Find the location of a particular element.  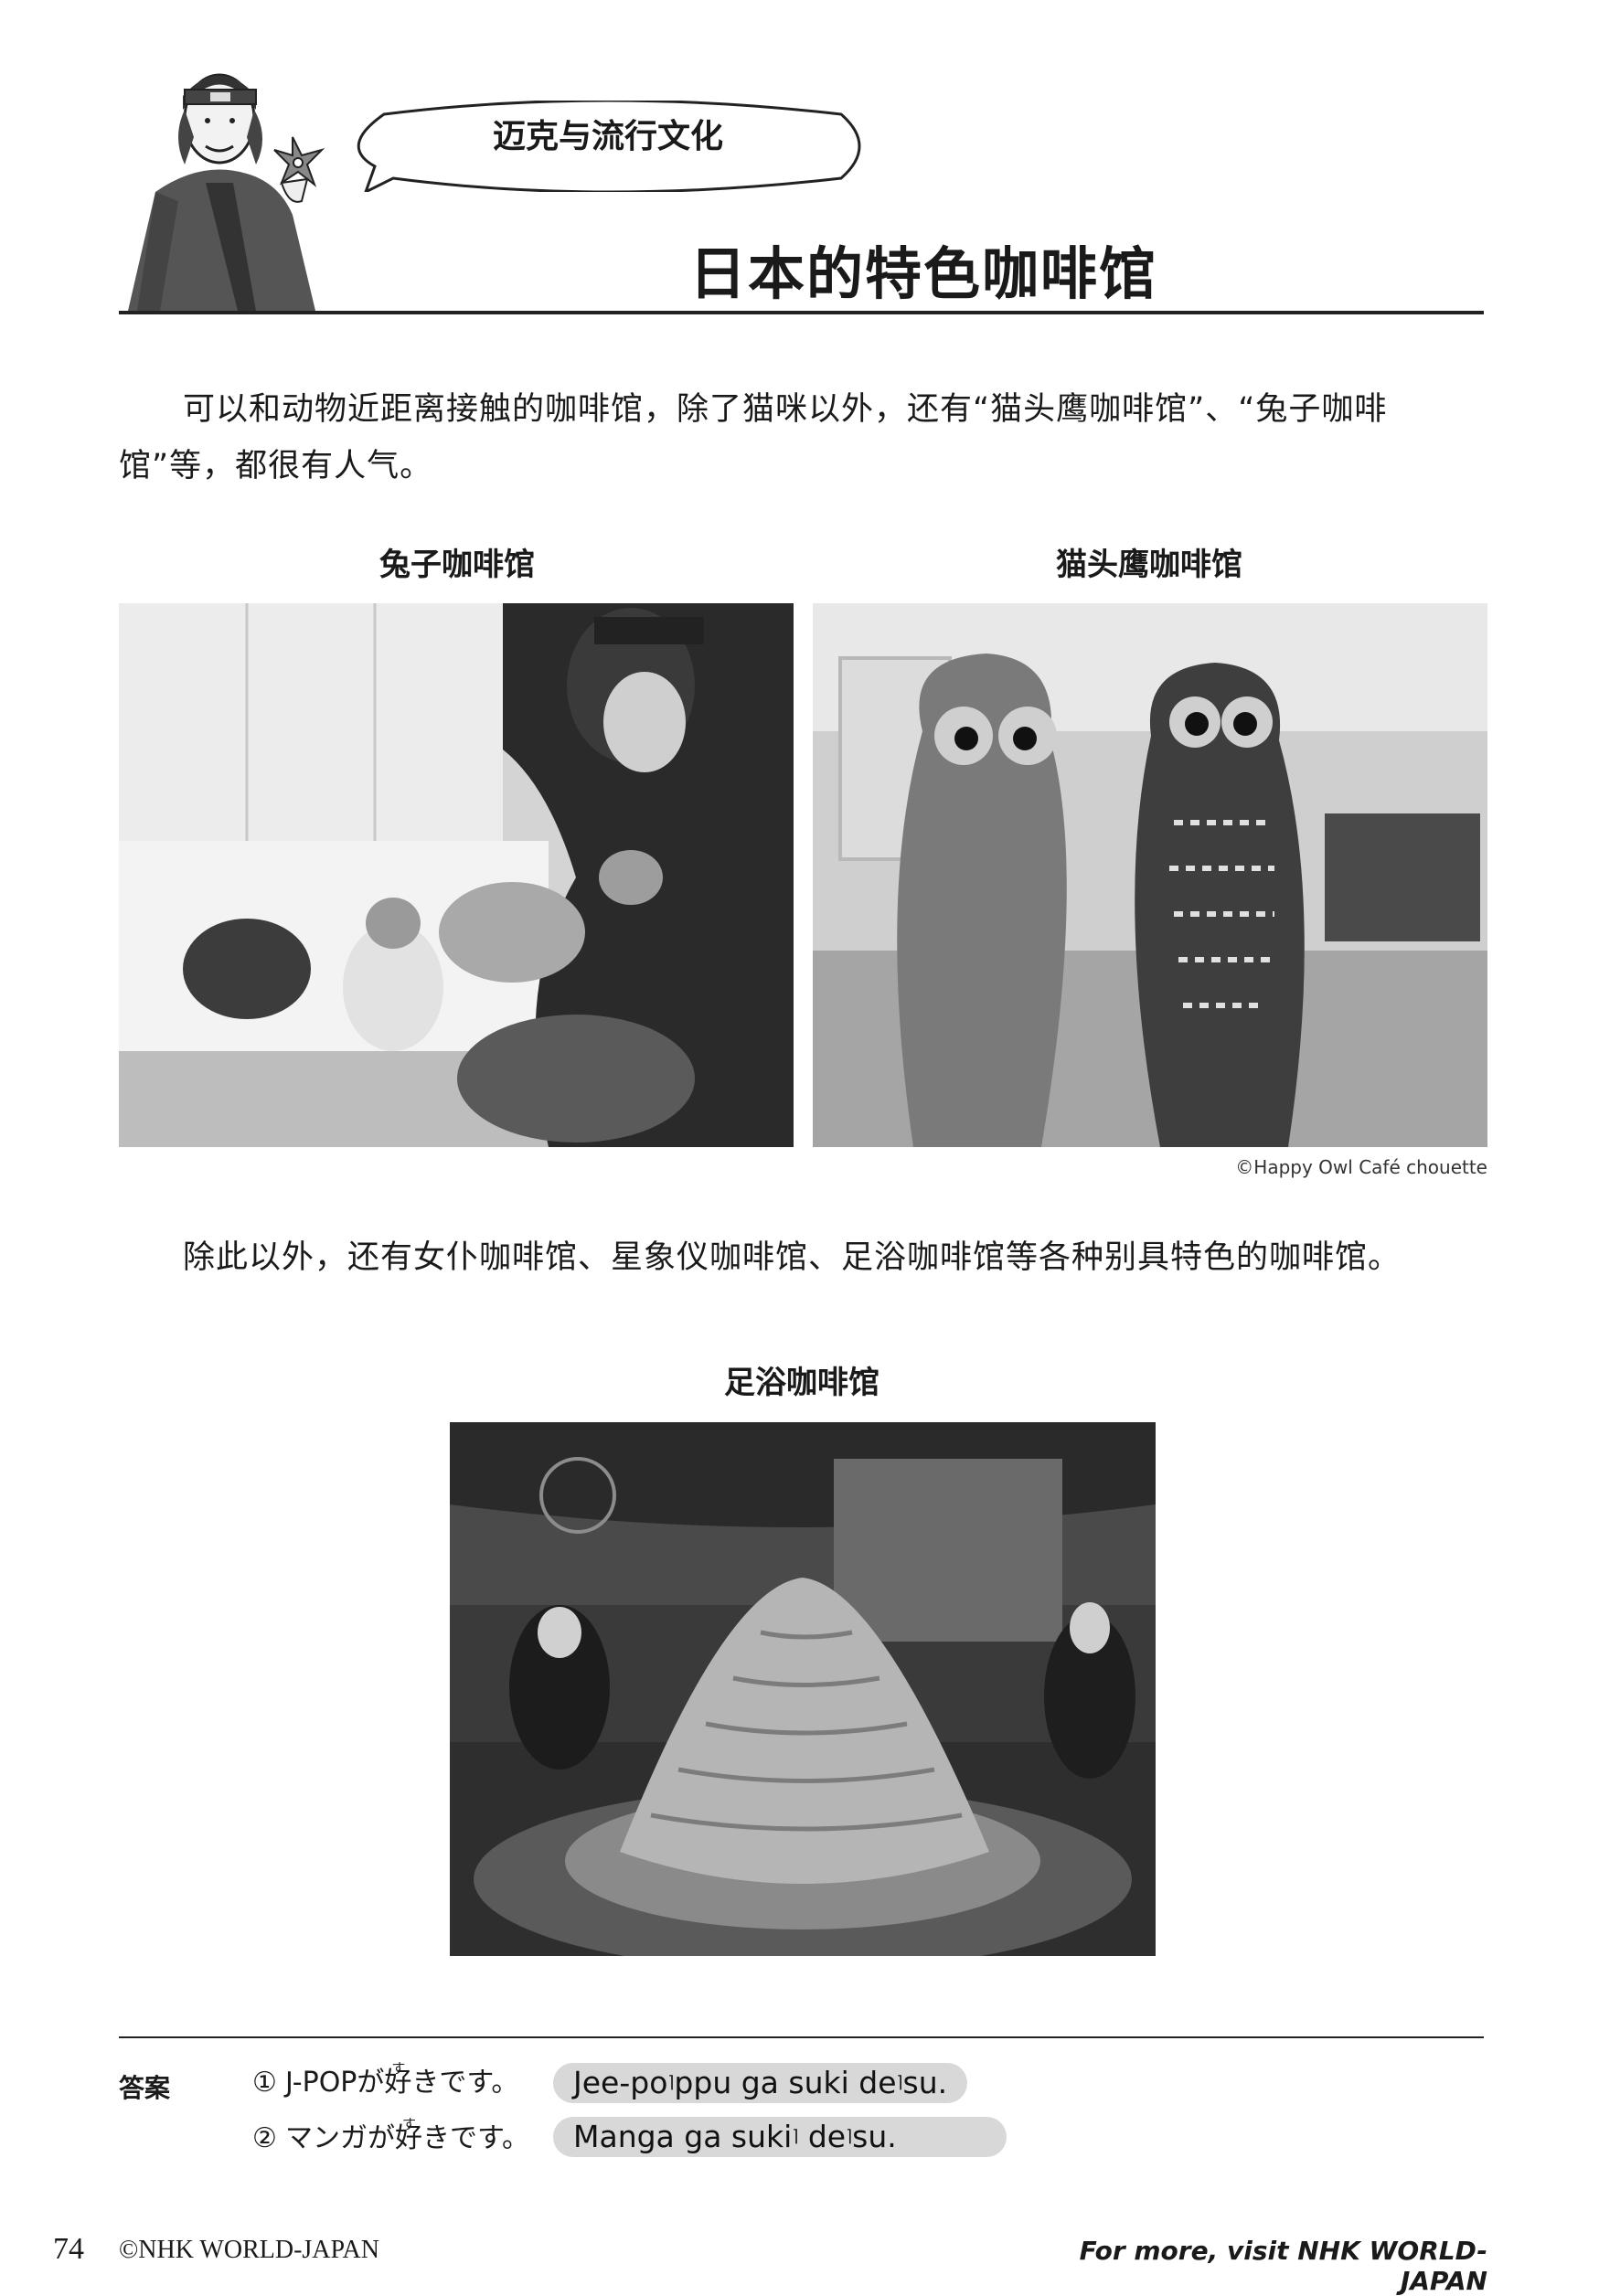

owl-cafe-photo is located at coordinates (1150, 875).